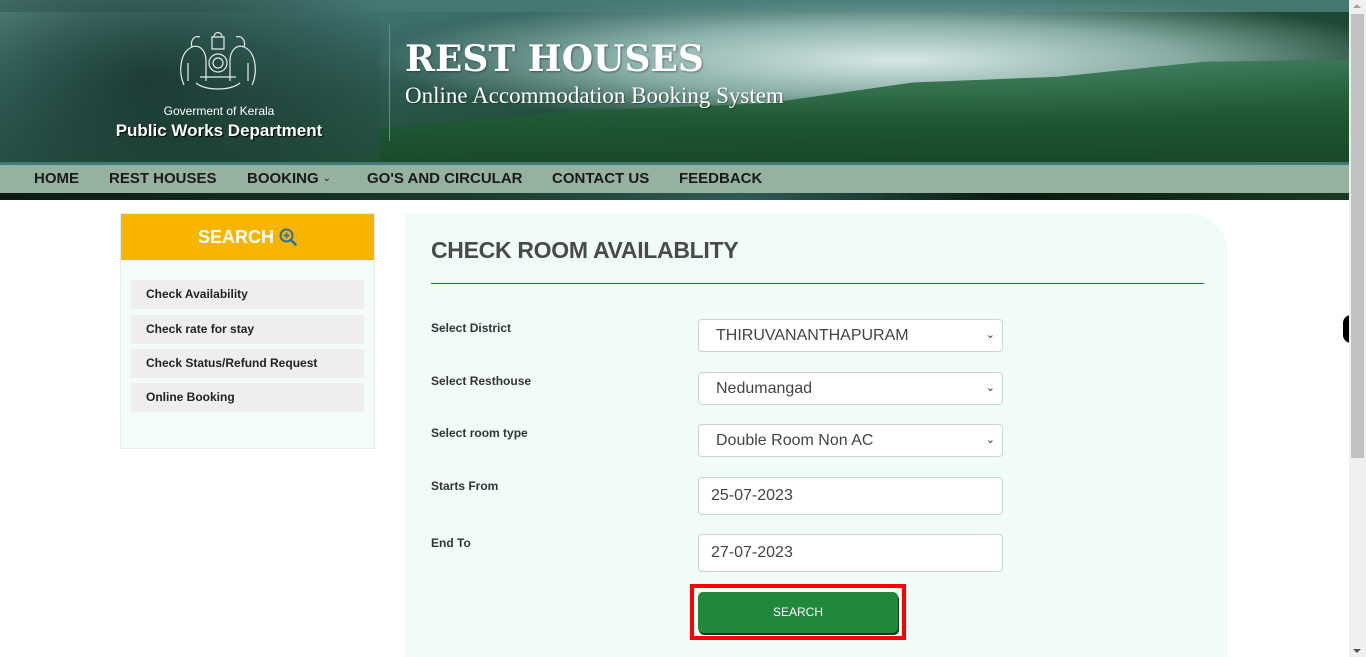  I want to click on scroll-up-arrow-icon, so click(1357, 6).